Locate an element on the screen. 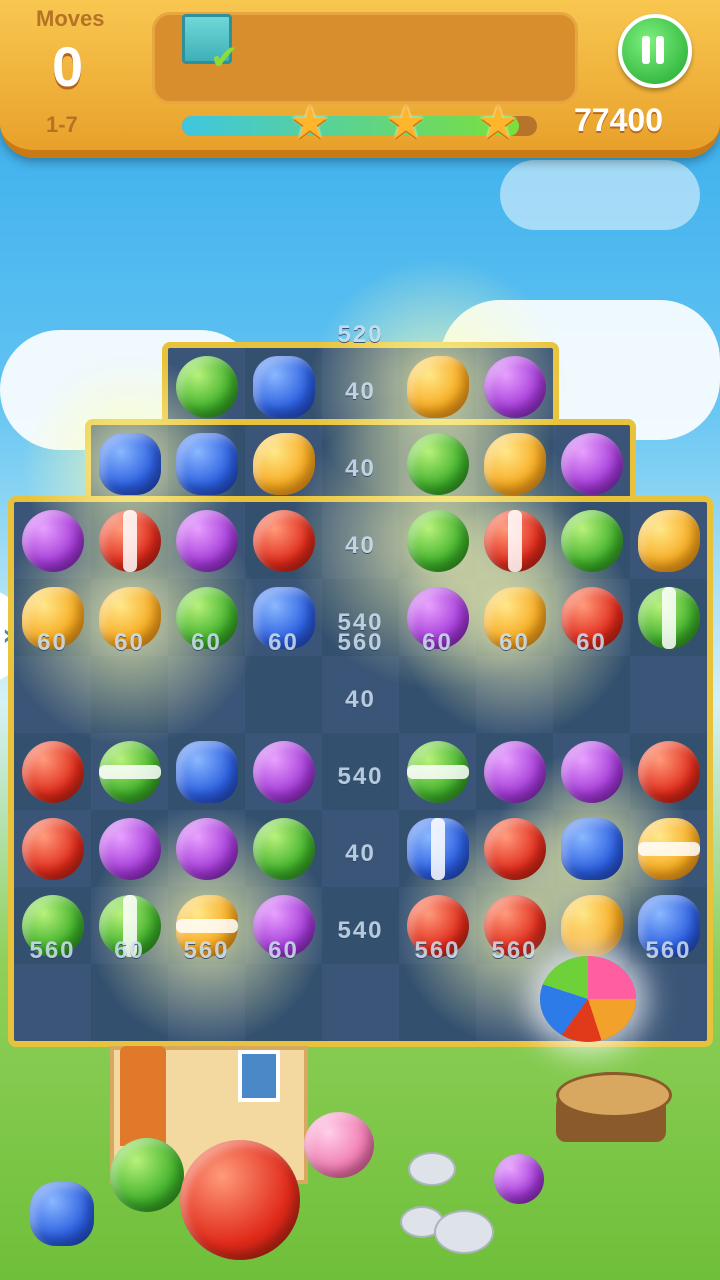  orange-lemon-striped-piece is located at coordinates (669, 849).